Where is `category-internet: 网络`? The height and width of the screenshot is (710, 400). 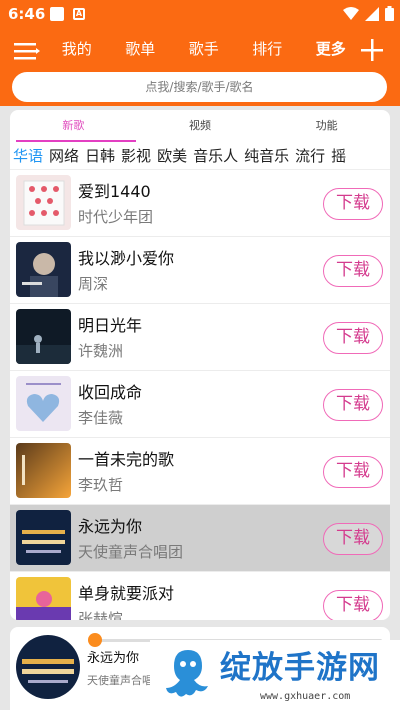
category-internet: 网络 is located at coordinates (64, 156).